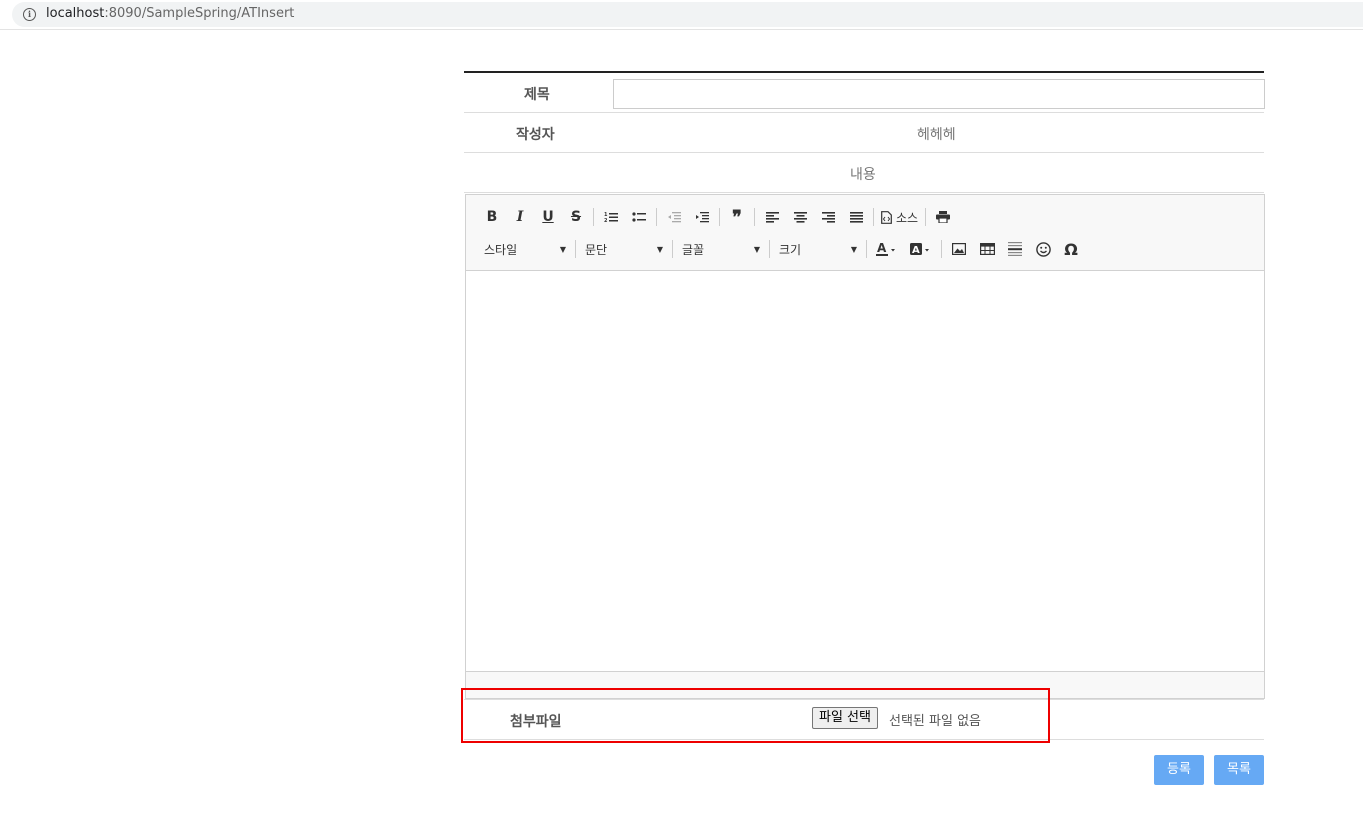 This screenshot has height=834, width=1363. I want to click on text-color-icon: A, so click(887, 249).